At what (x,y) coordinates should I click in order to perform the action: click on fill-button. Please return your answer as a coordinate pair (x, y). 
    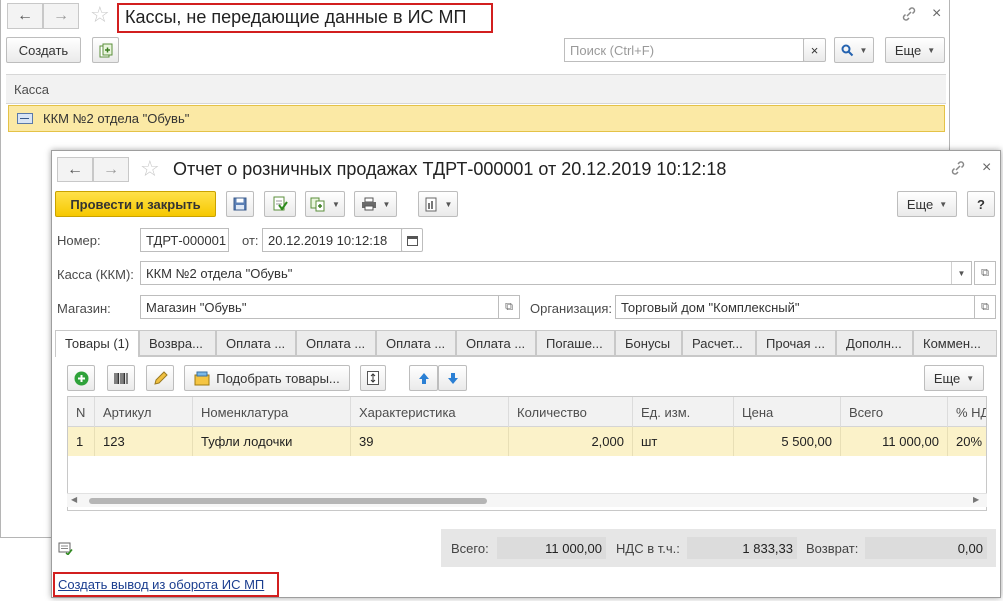
    Looking at the image, I should click on (160, 378).